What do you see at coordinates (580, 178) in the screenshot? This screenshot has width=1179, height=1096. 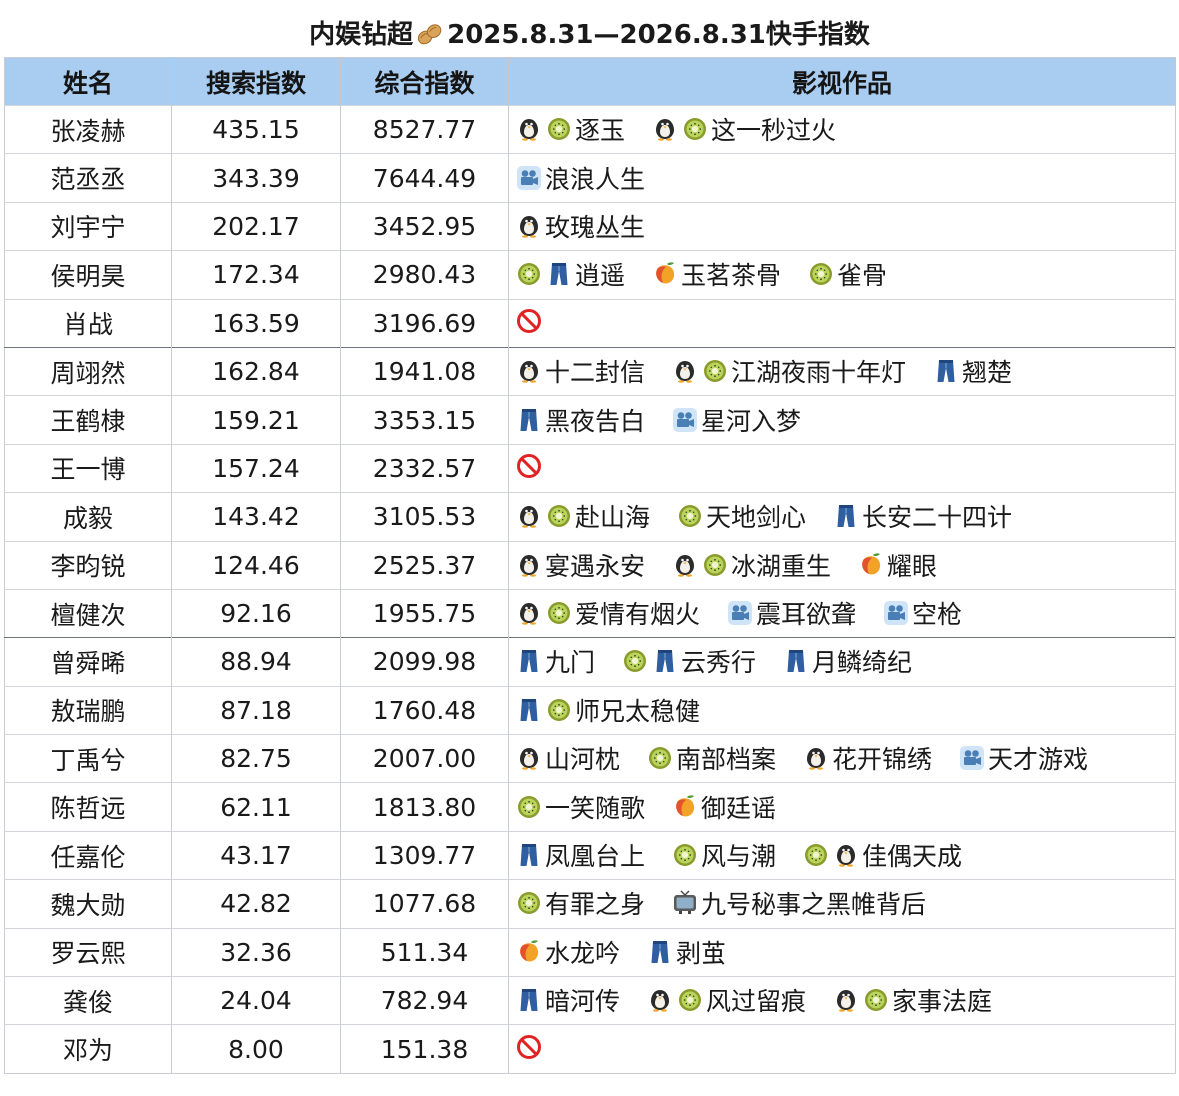 I see `work-item: 浪浪人生` at bounding box center [580, 178].